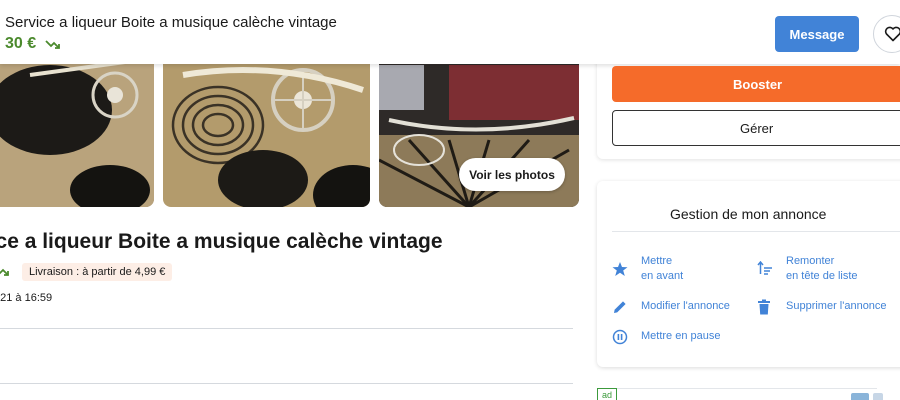  Describe the element at coordinates (620, 307) in the screenshot. I see `pencil-icon` at that location.